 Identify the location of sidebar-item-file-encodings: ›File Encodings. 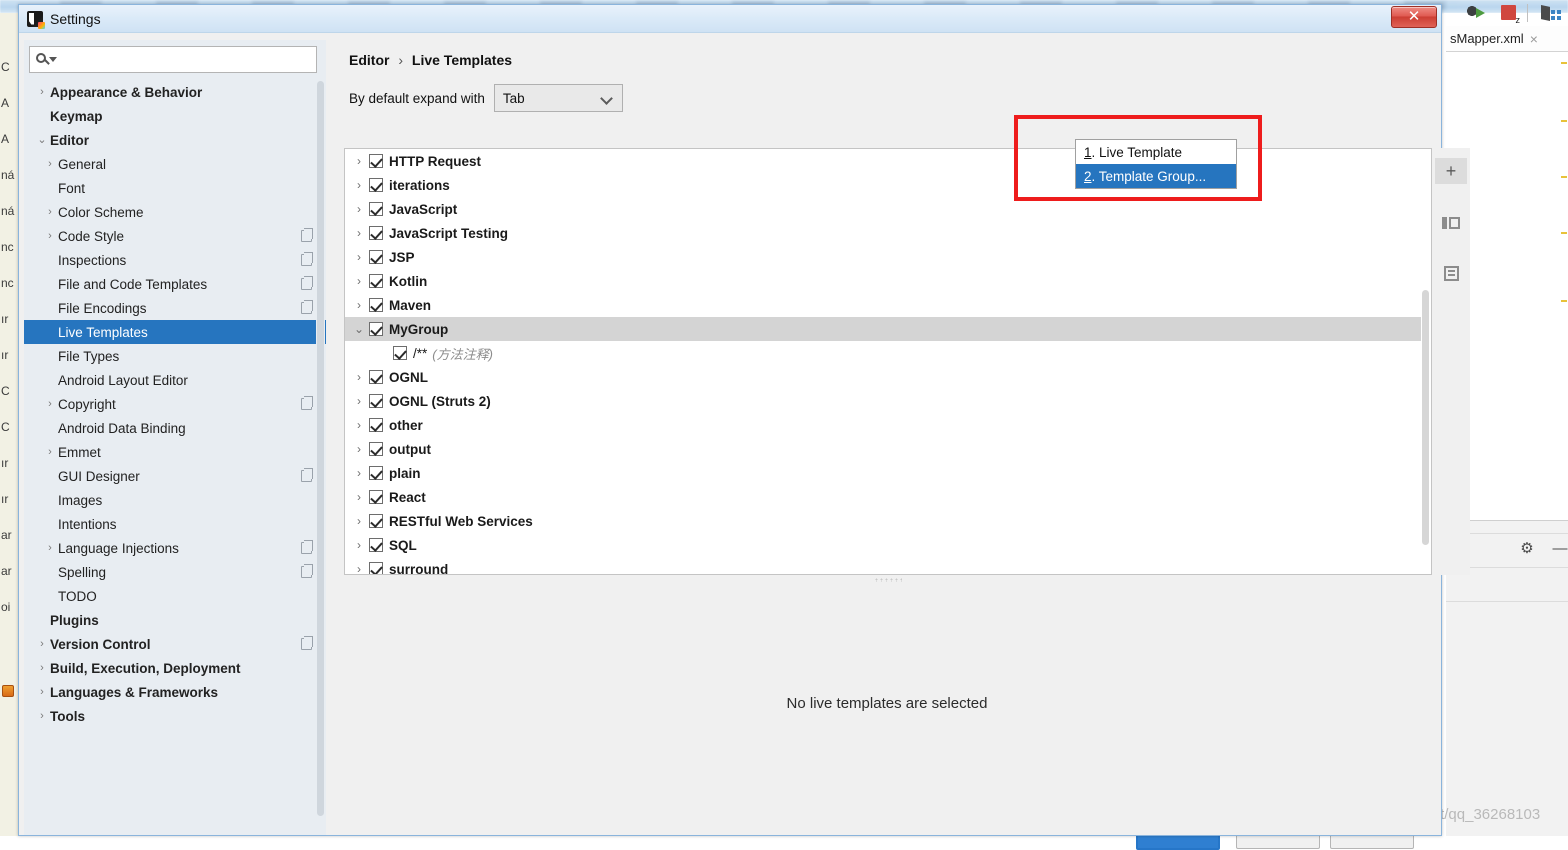
(175, 308).